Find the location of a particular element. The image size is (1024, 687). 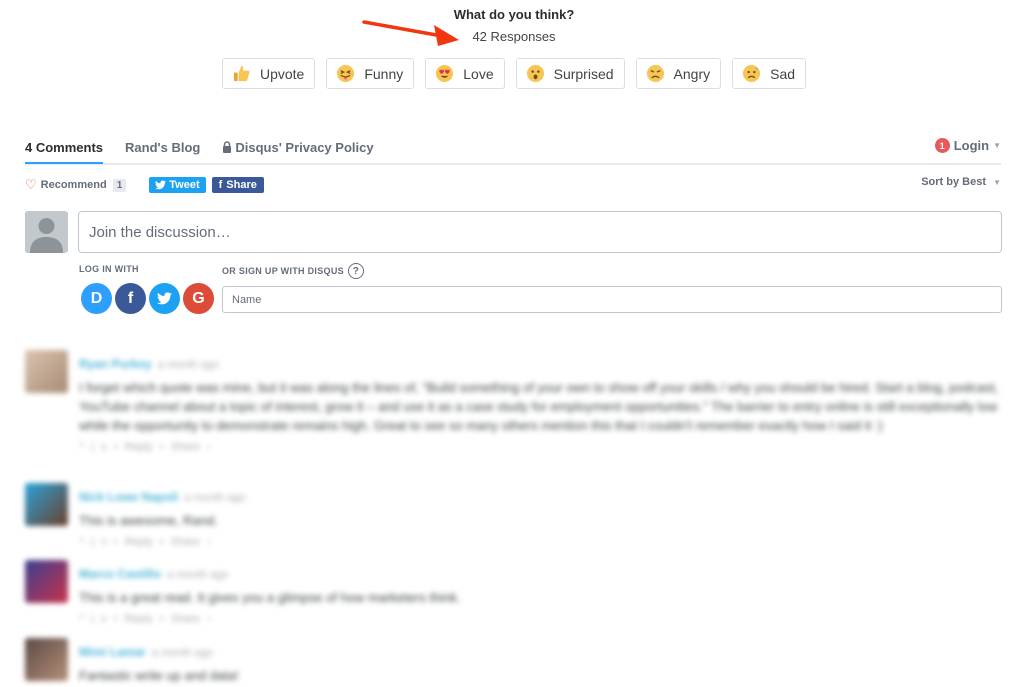

angry-emoji-icon is located at coordinates (655, 73).